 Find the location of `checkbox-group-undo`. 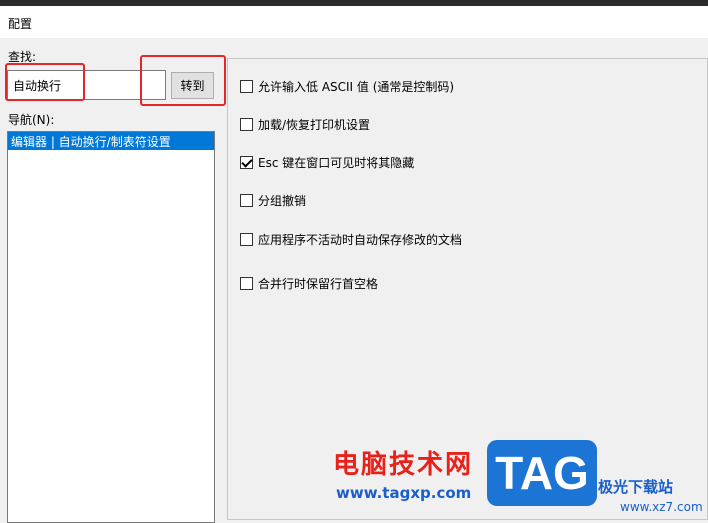

checkbox-group-undo is located at coordinates (246, 200).